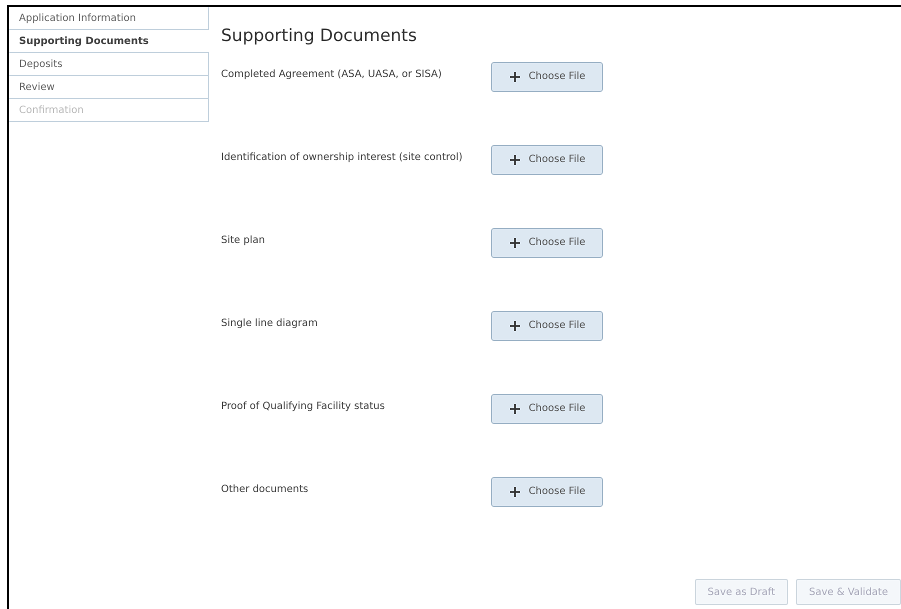 The height and width of the screenshot is (609, 901). Describe the element at coordinates (270, 323) in the screenshot. I see `document-label: Single line diagram` at that location.